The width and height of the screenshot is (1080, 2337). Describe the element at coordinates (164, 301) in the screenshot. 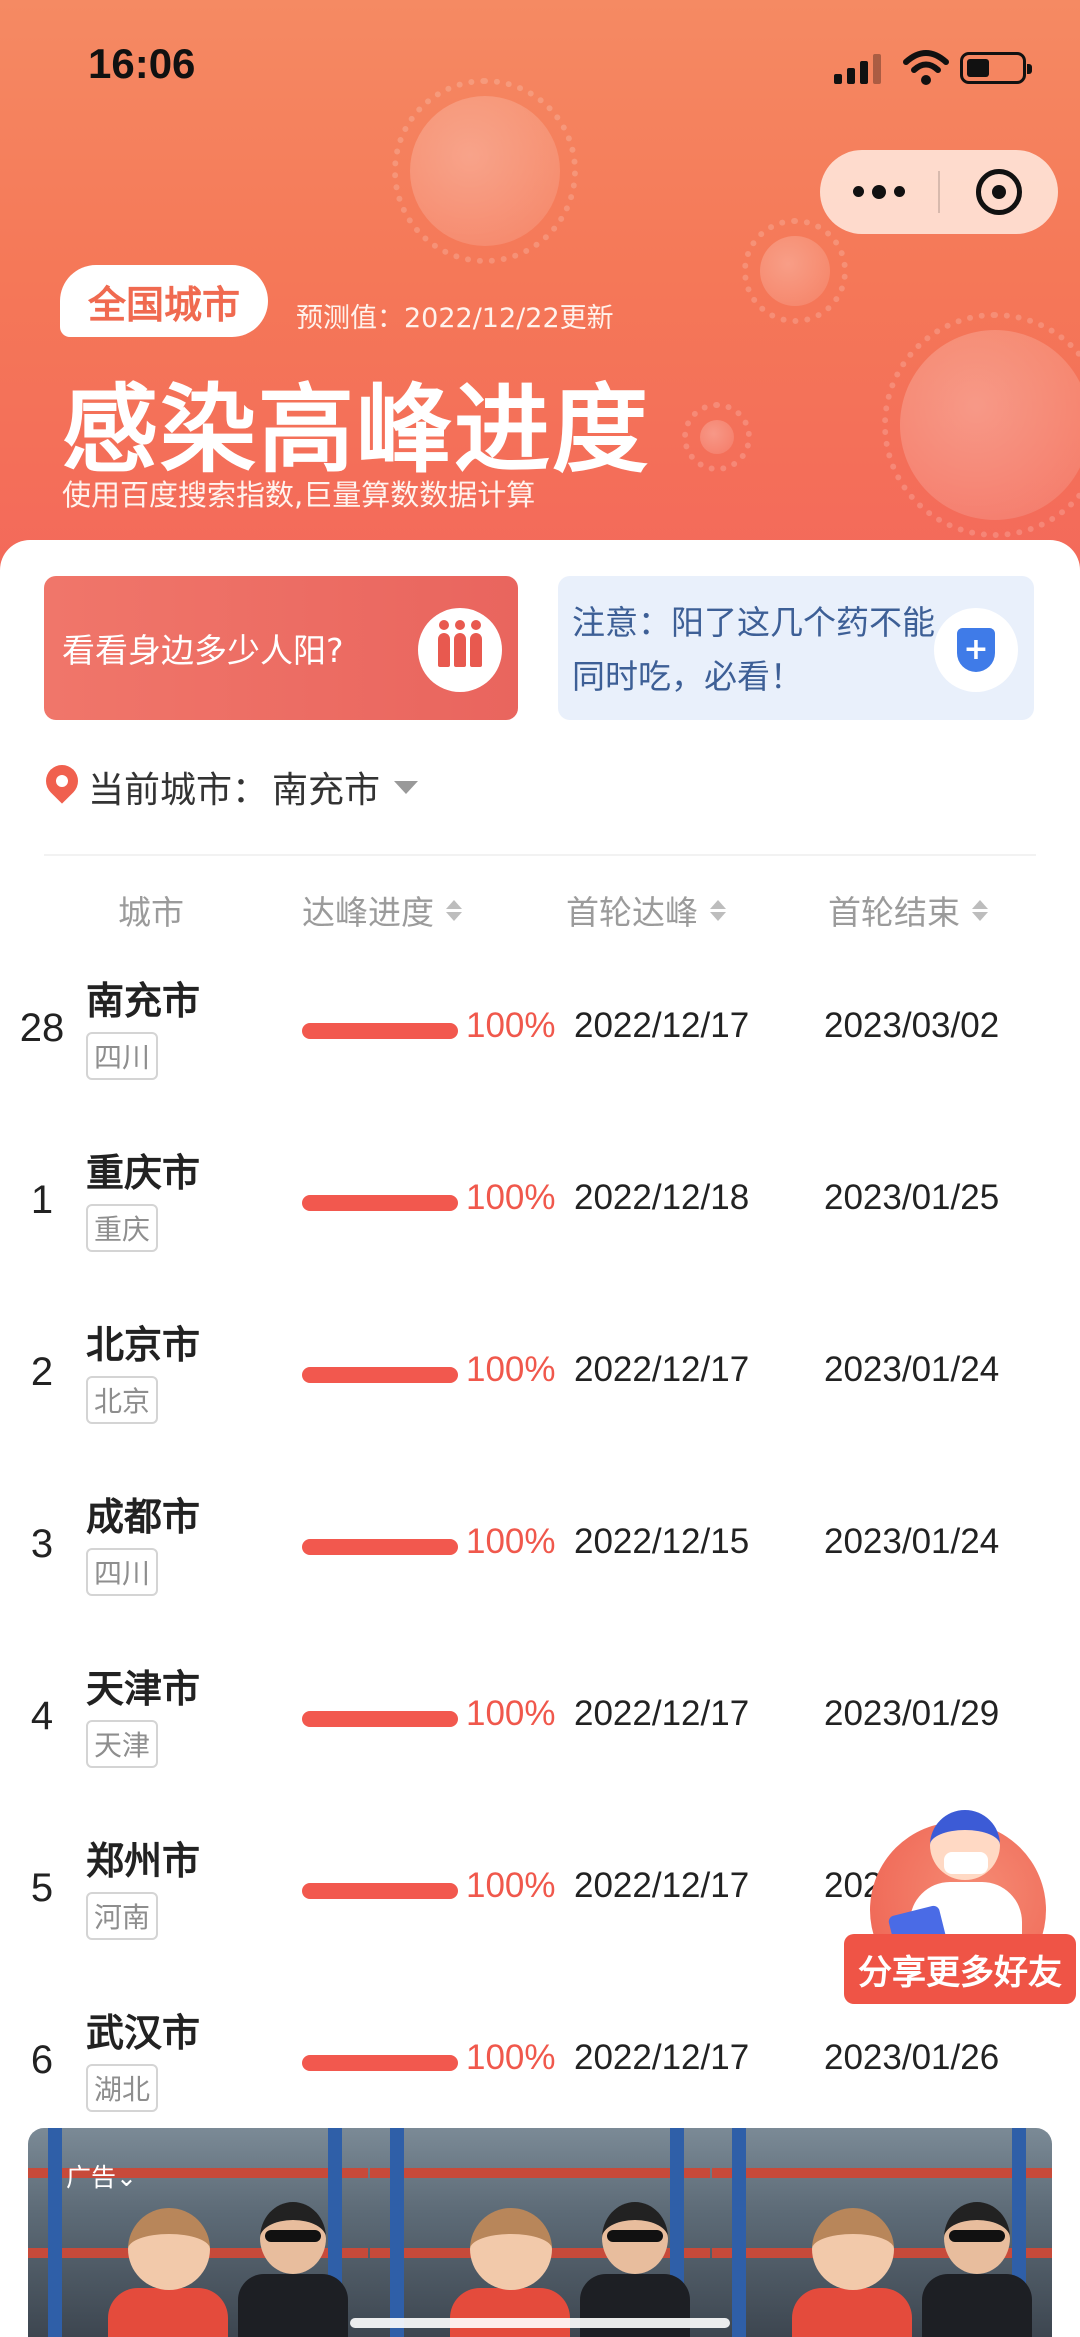

I see `scope-tab: 全国城市` at that location.